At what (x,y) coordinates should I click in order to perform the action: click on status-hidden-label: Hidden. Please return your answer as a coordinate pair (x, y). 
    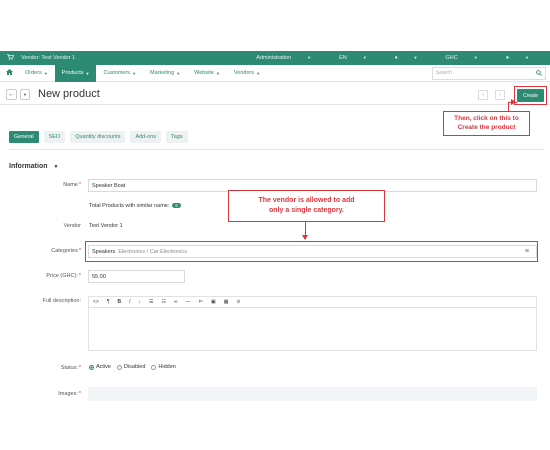
    Looking at the image, I should click on (167, 367).